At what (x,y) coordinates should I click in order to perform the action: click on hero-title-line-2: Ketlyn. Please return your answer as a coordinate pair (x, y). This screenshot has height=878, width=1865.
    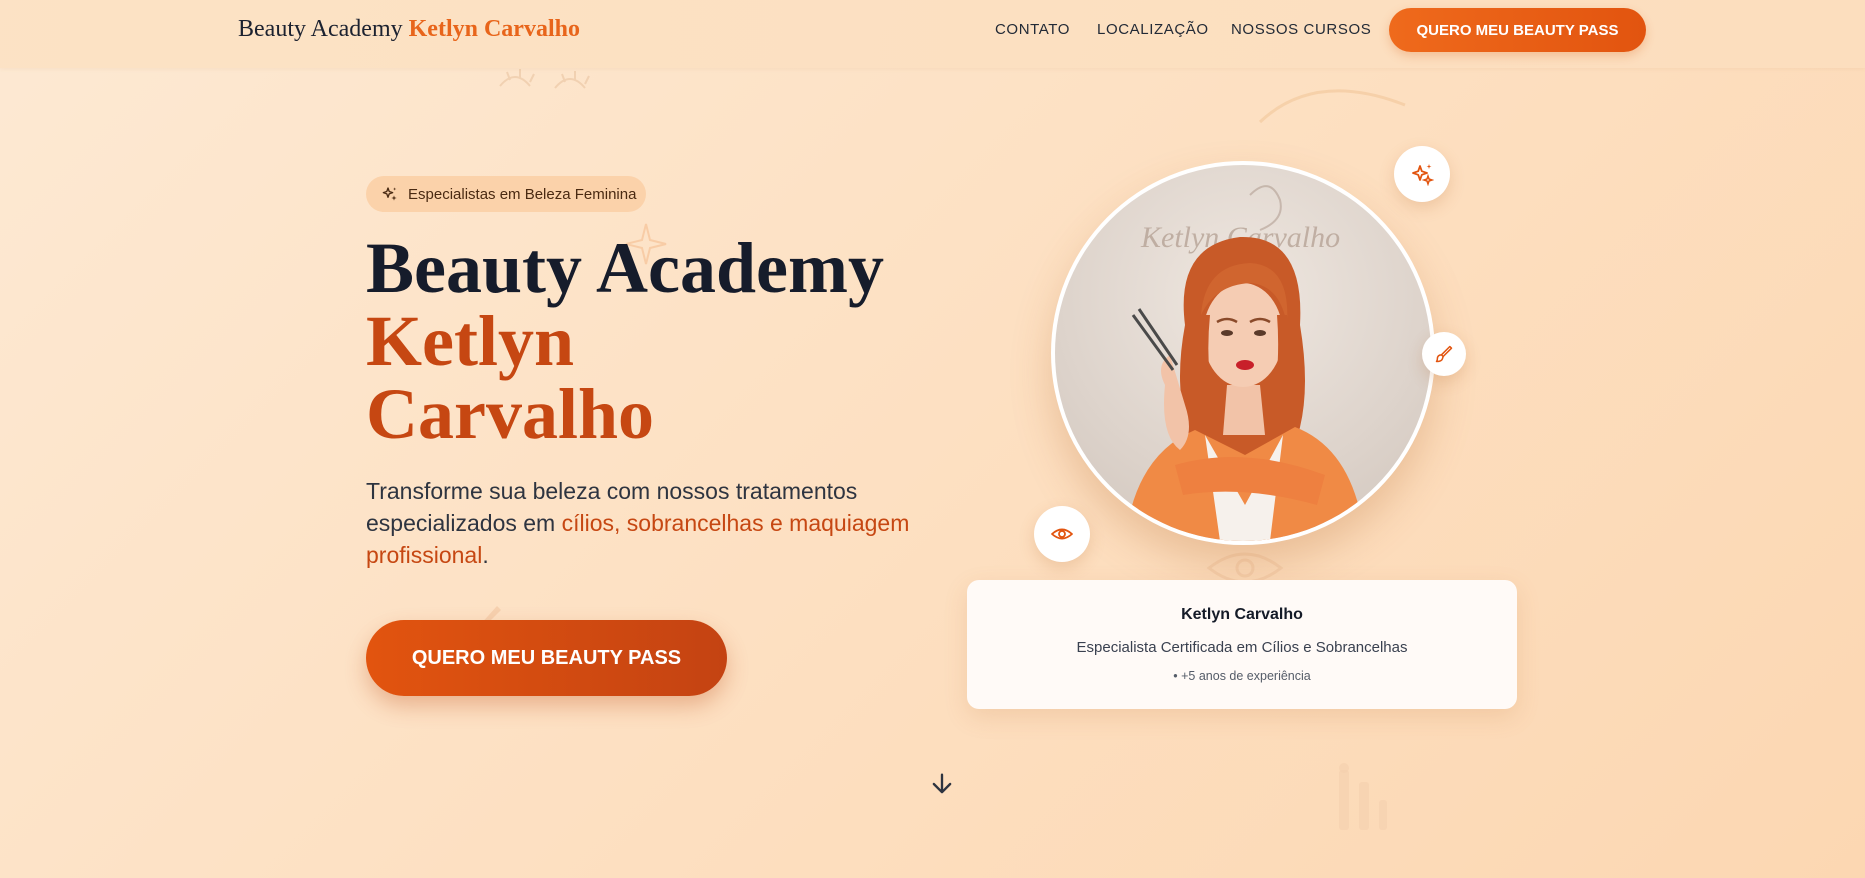
    Looking at the image, I should click on (470, 341).